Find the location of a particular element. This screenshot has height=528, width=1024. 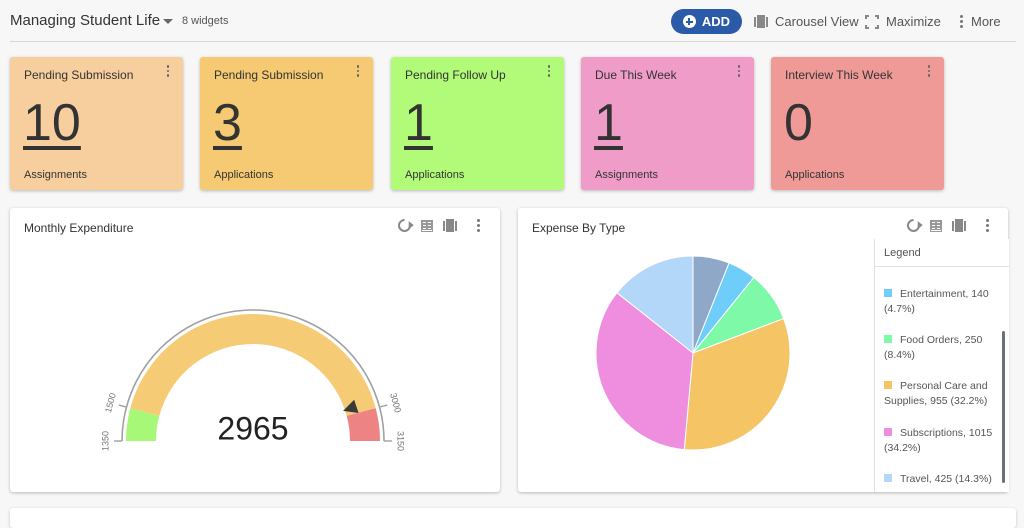

gauge-chart: 1350 1500 3000 3150 2965 is located at coordinates (253, 380).